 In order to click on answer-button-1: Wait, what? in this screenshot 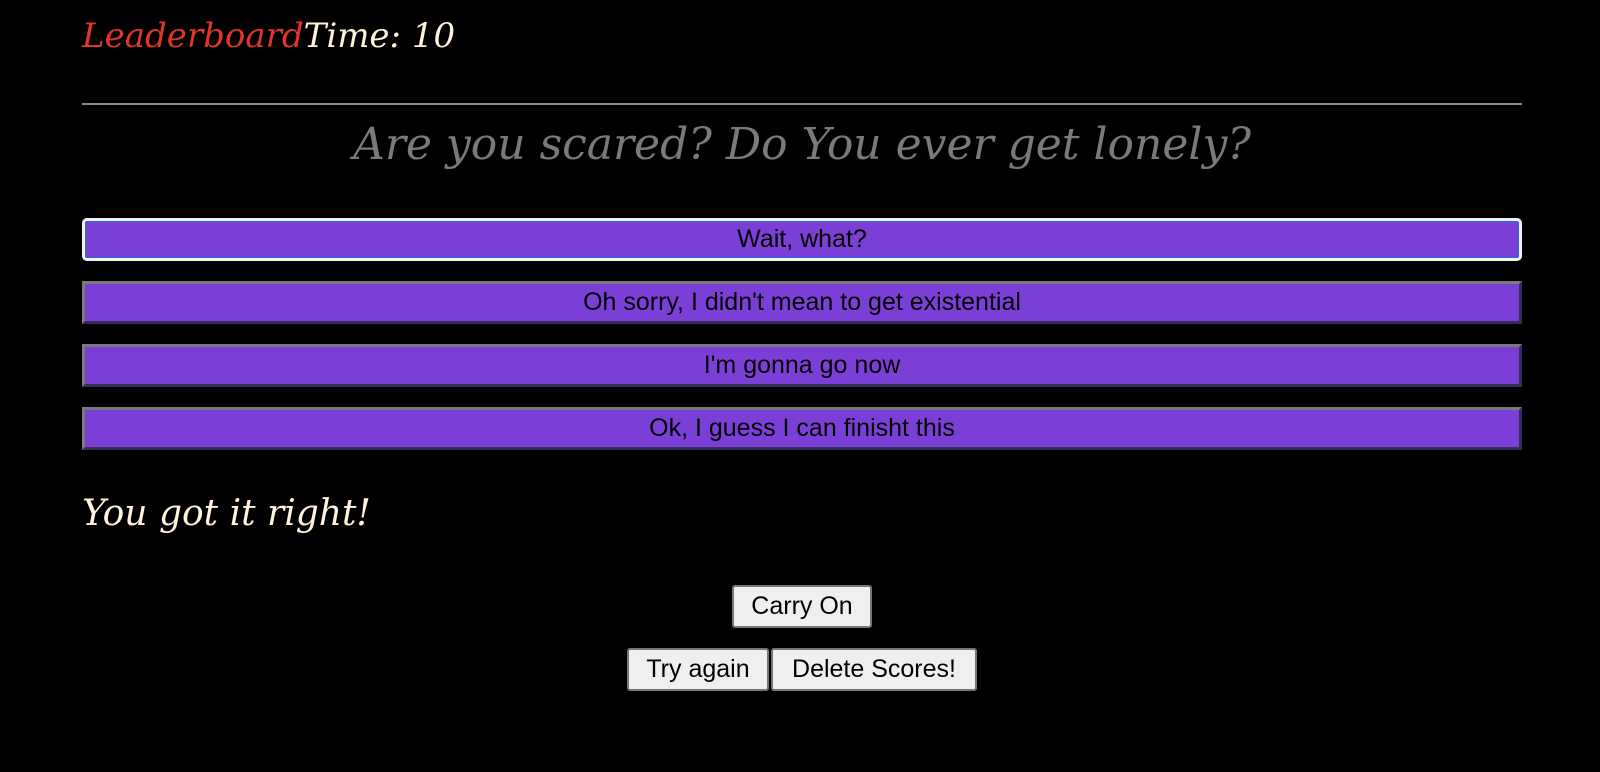, I will do `click(802, 239)`.